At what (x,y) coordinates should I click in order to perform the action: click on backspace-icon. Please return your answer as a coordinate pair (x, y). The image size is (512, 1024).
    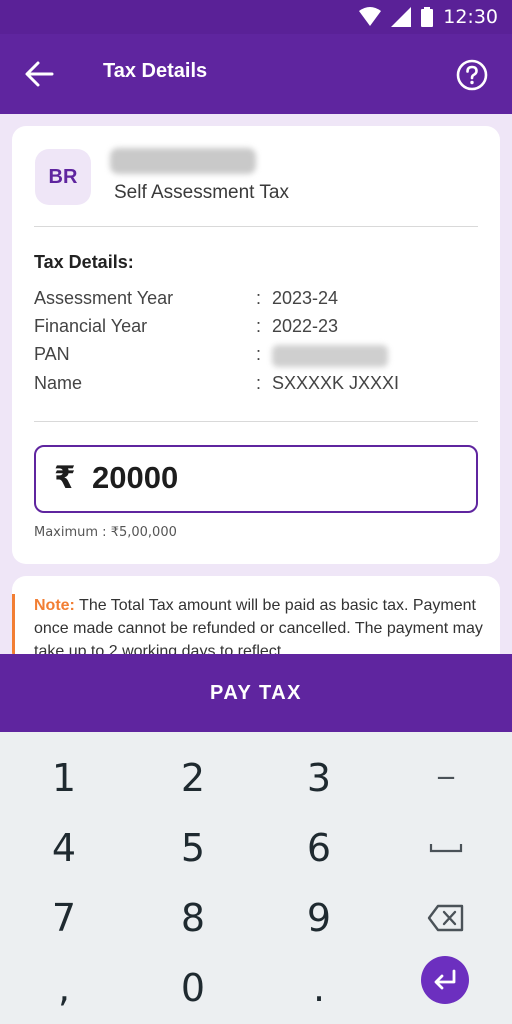
    Looking at the image, I should click on (445, 918).